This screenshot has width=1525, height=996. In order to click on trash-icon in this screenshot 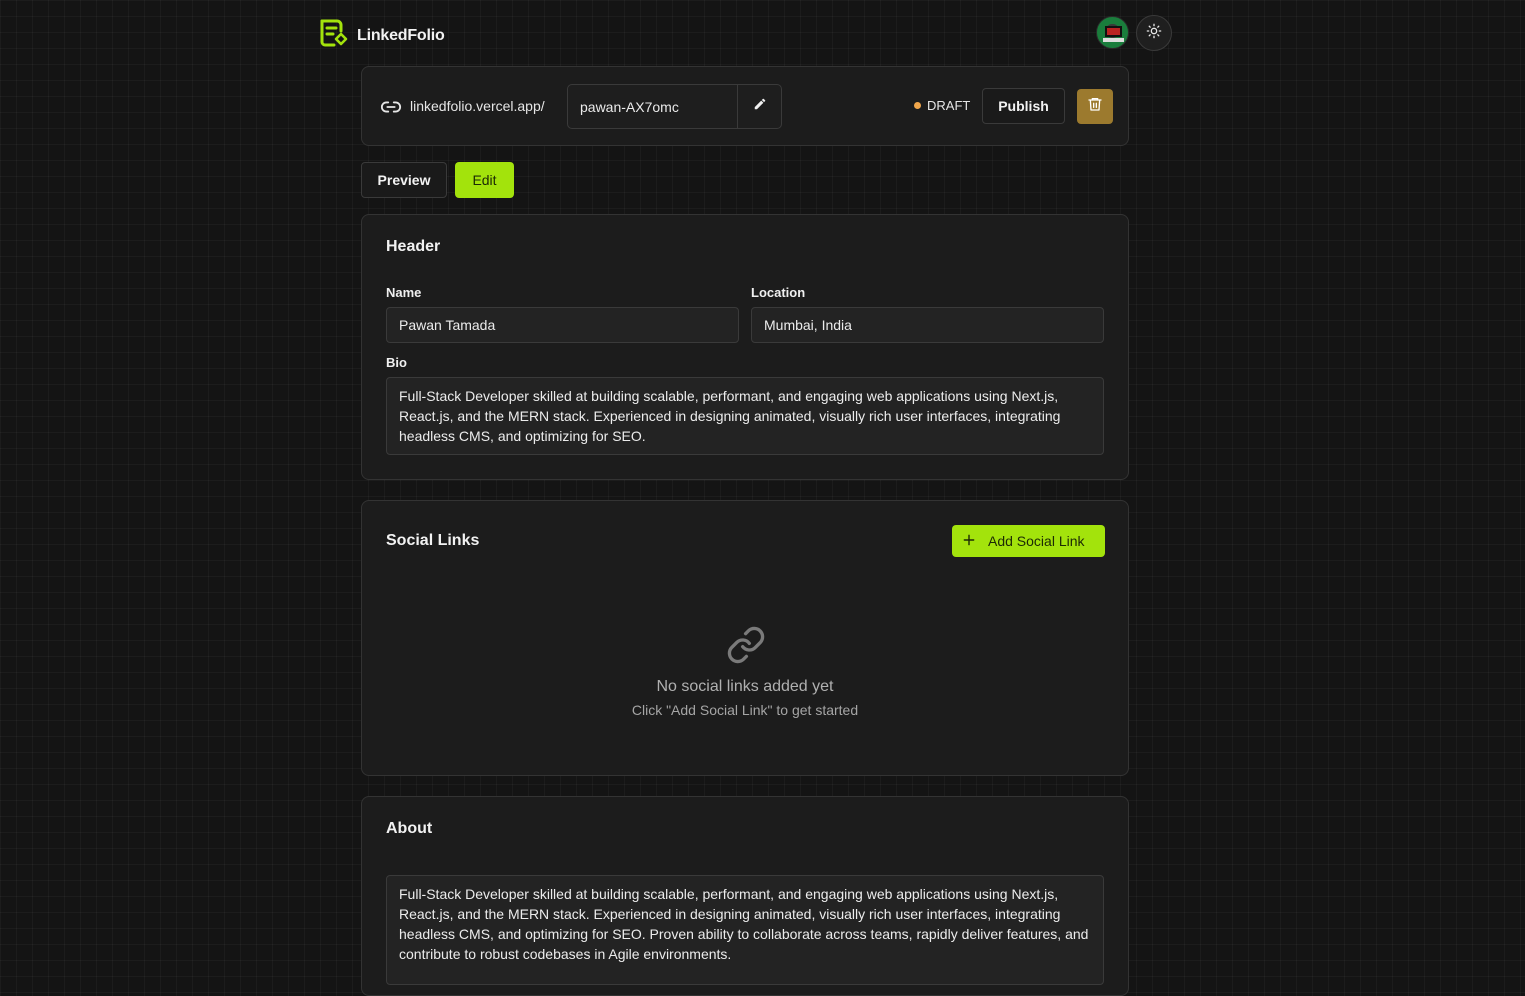, I will do `click(1095, 106)`.